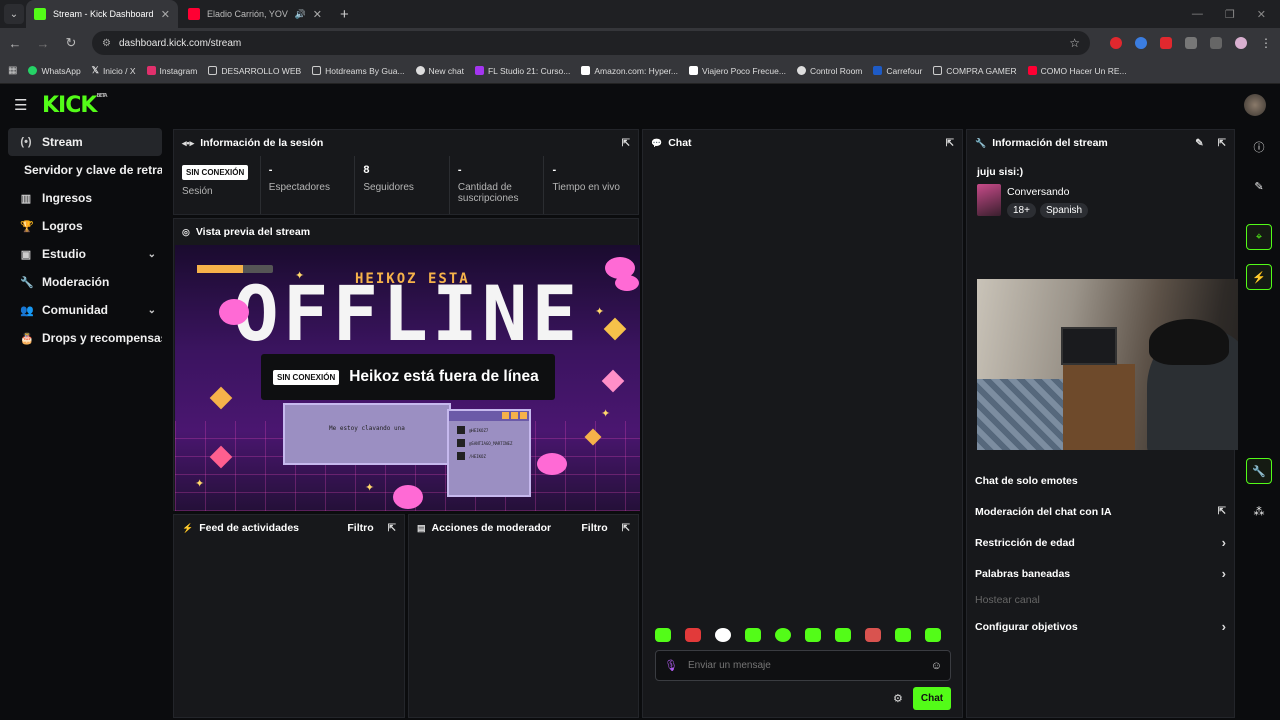 This screenshot has height=720, width=1280. What do you see at coordinates (1230, 14) in the screenshot?
I see `maximize-icon: ❐` at bounding box center [1230, 14].